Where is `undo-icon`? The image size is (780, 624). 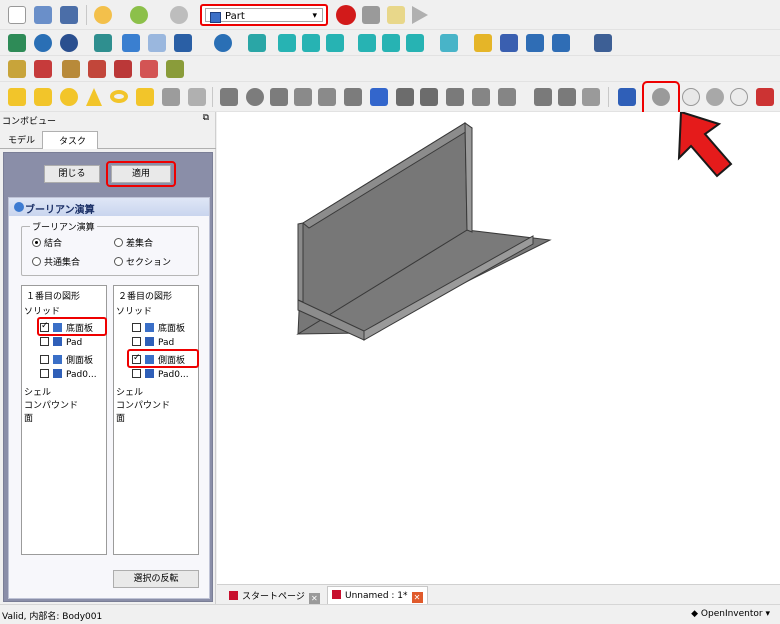 undo-icon is located at coordinates (103, 15).